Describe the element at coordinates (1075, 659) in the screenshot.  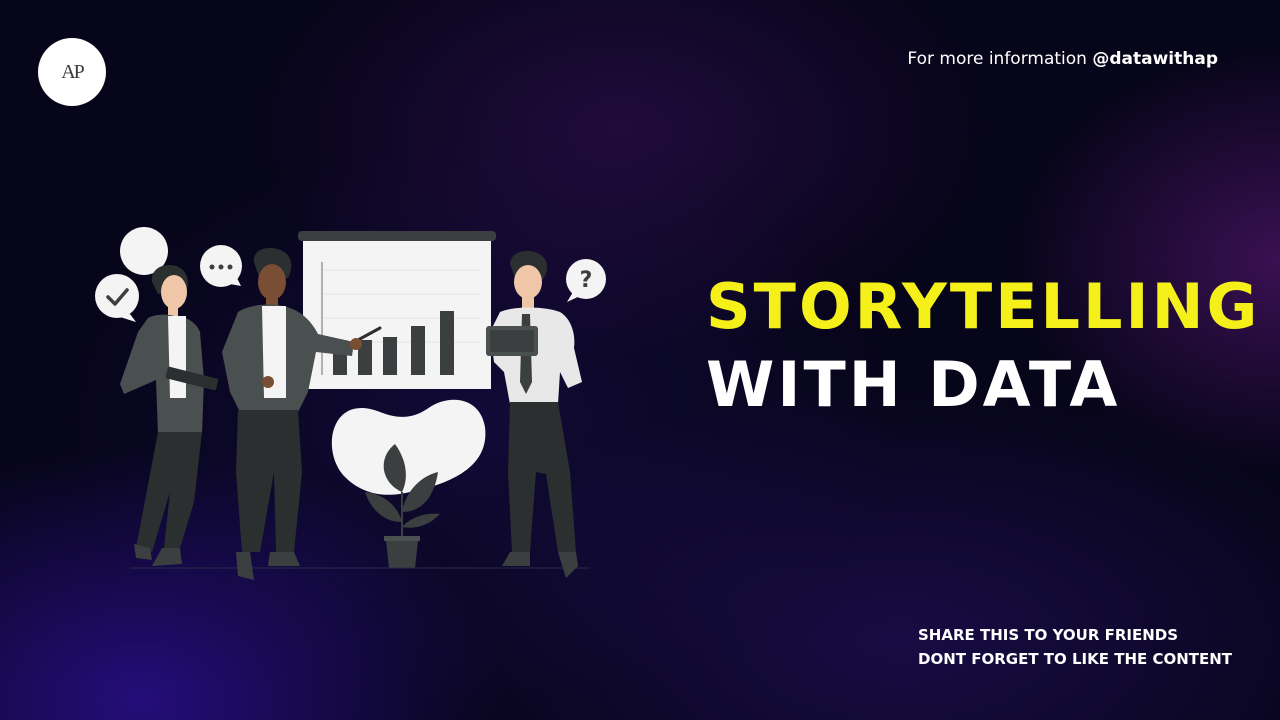
I see `footer-line-2: DONT FORGET TO LIKE THE CONTENT` at that location.